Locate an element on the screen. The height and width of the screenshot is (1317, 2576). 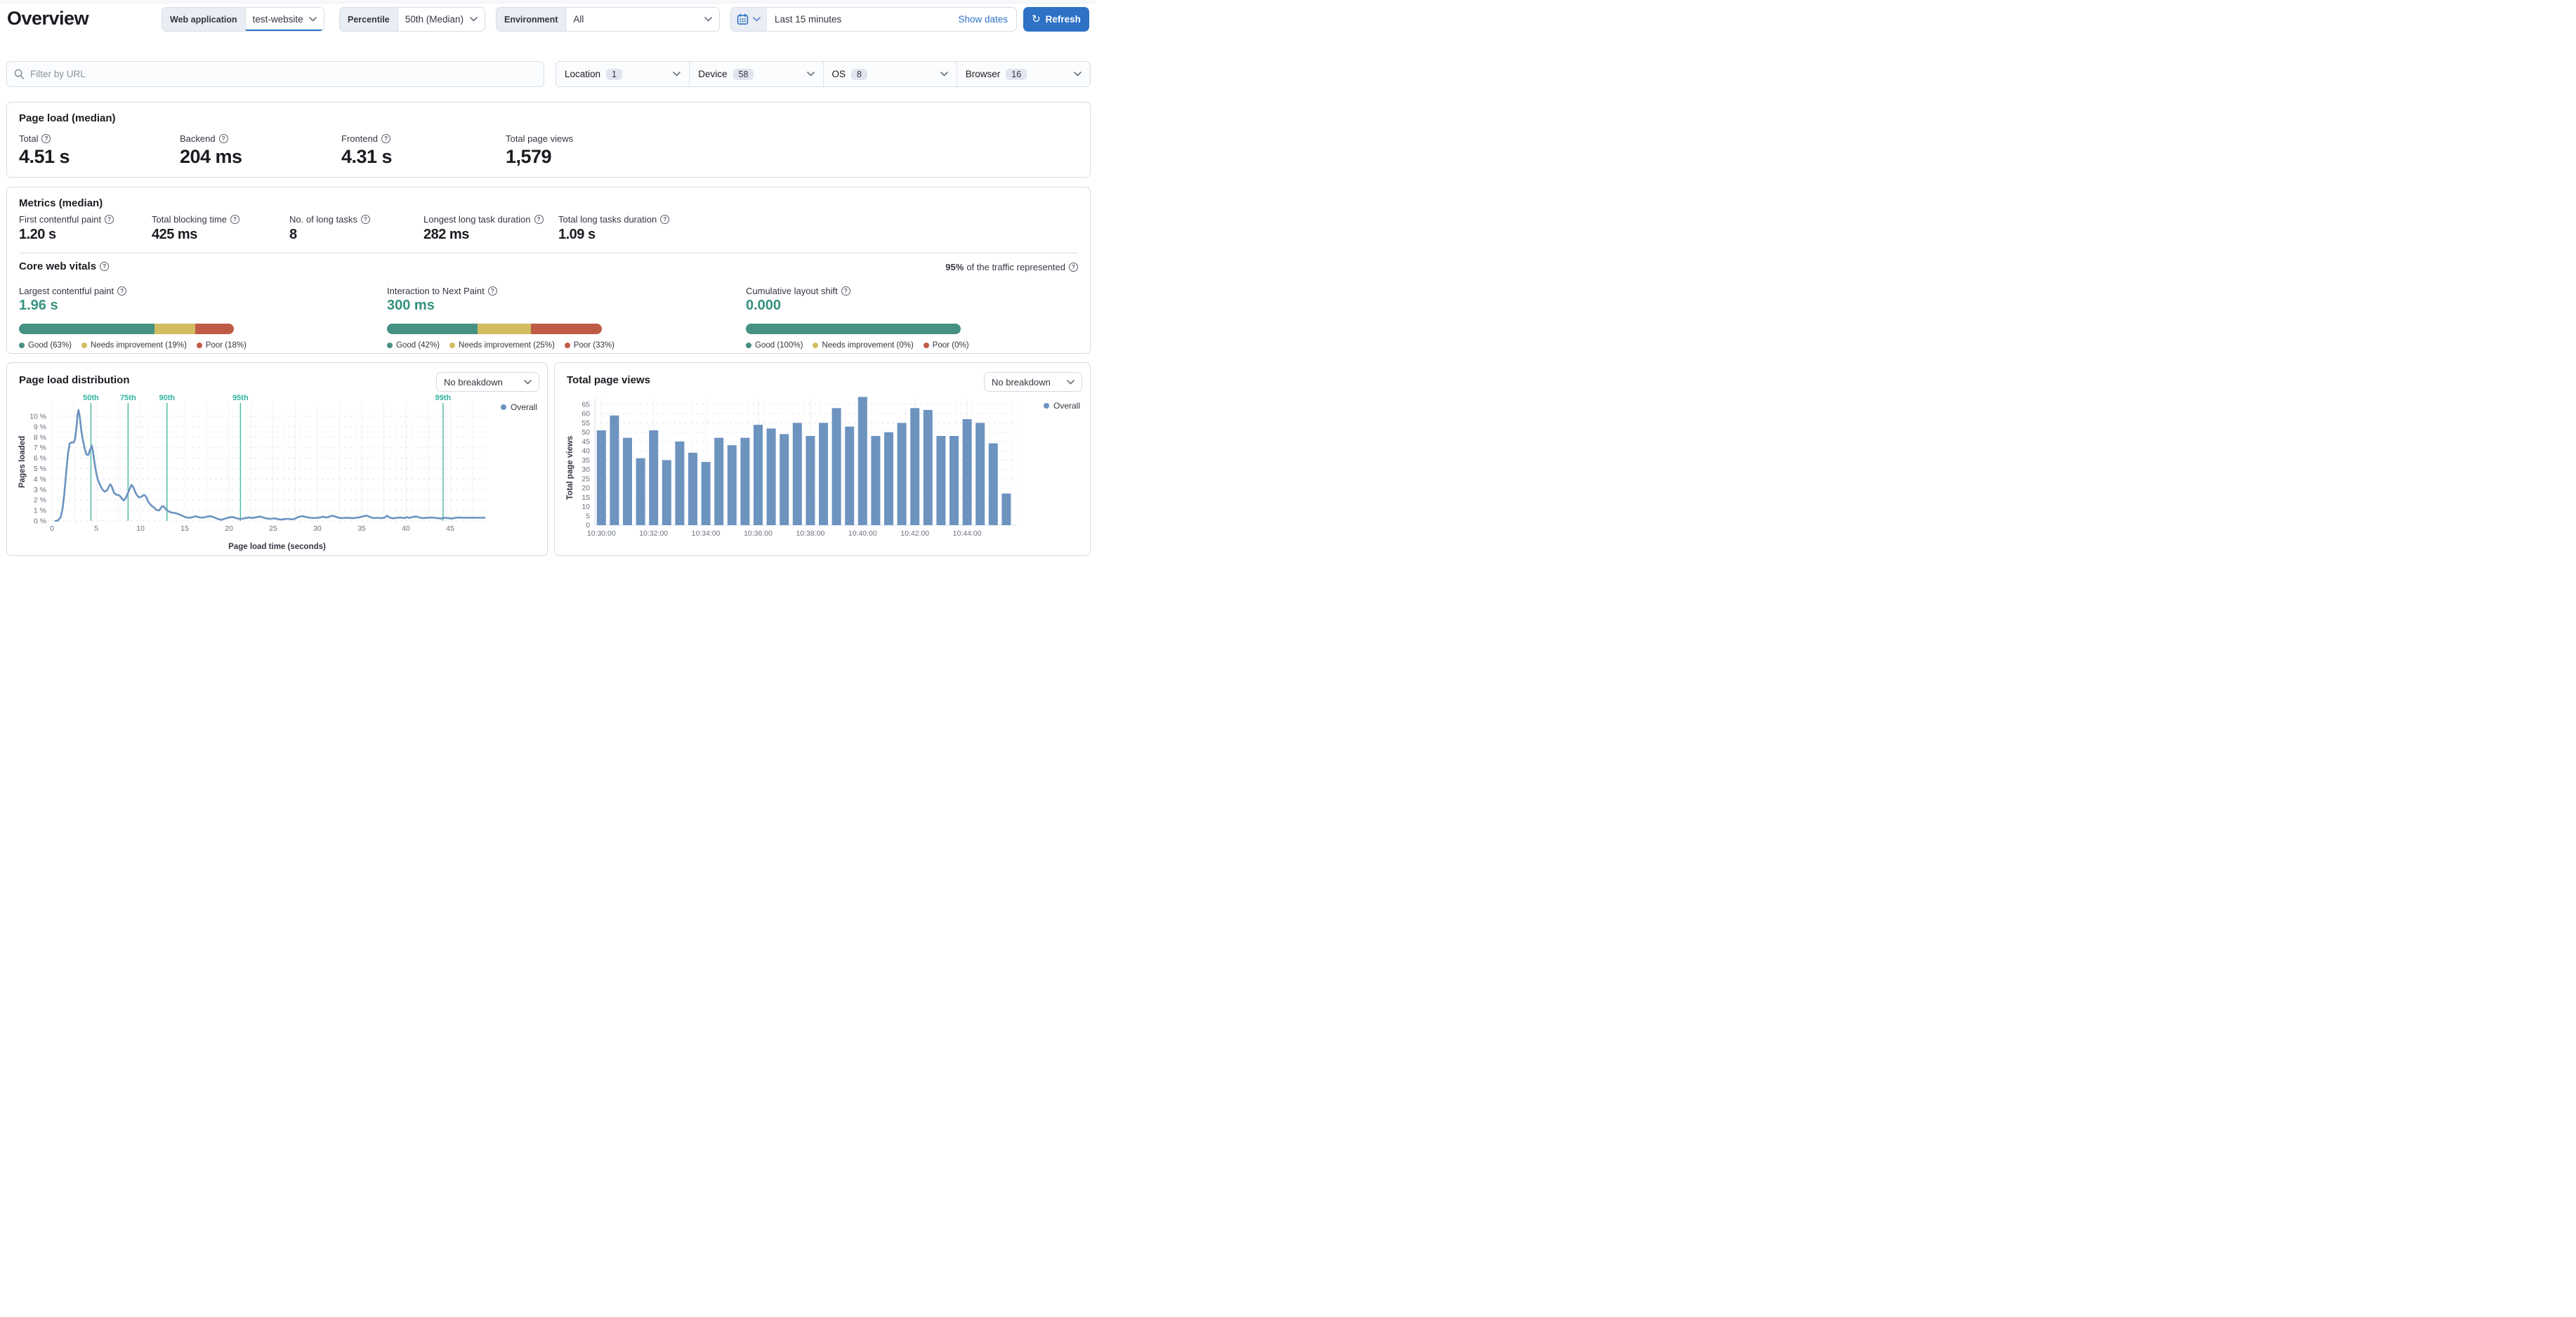
svg-text: 10:36:00 is located at coordinates (758, 533).